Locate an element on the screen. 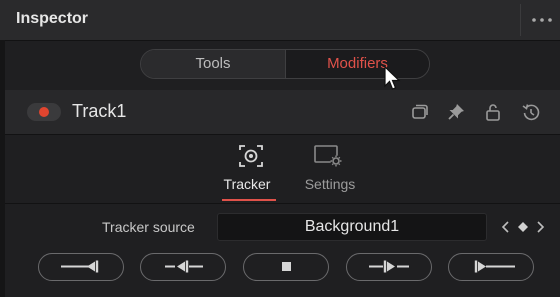 Image resolution: width=560 pixels, height=297 pixels. tracker-source-label: Tracker source is located at coordinates (148, 227).